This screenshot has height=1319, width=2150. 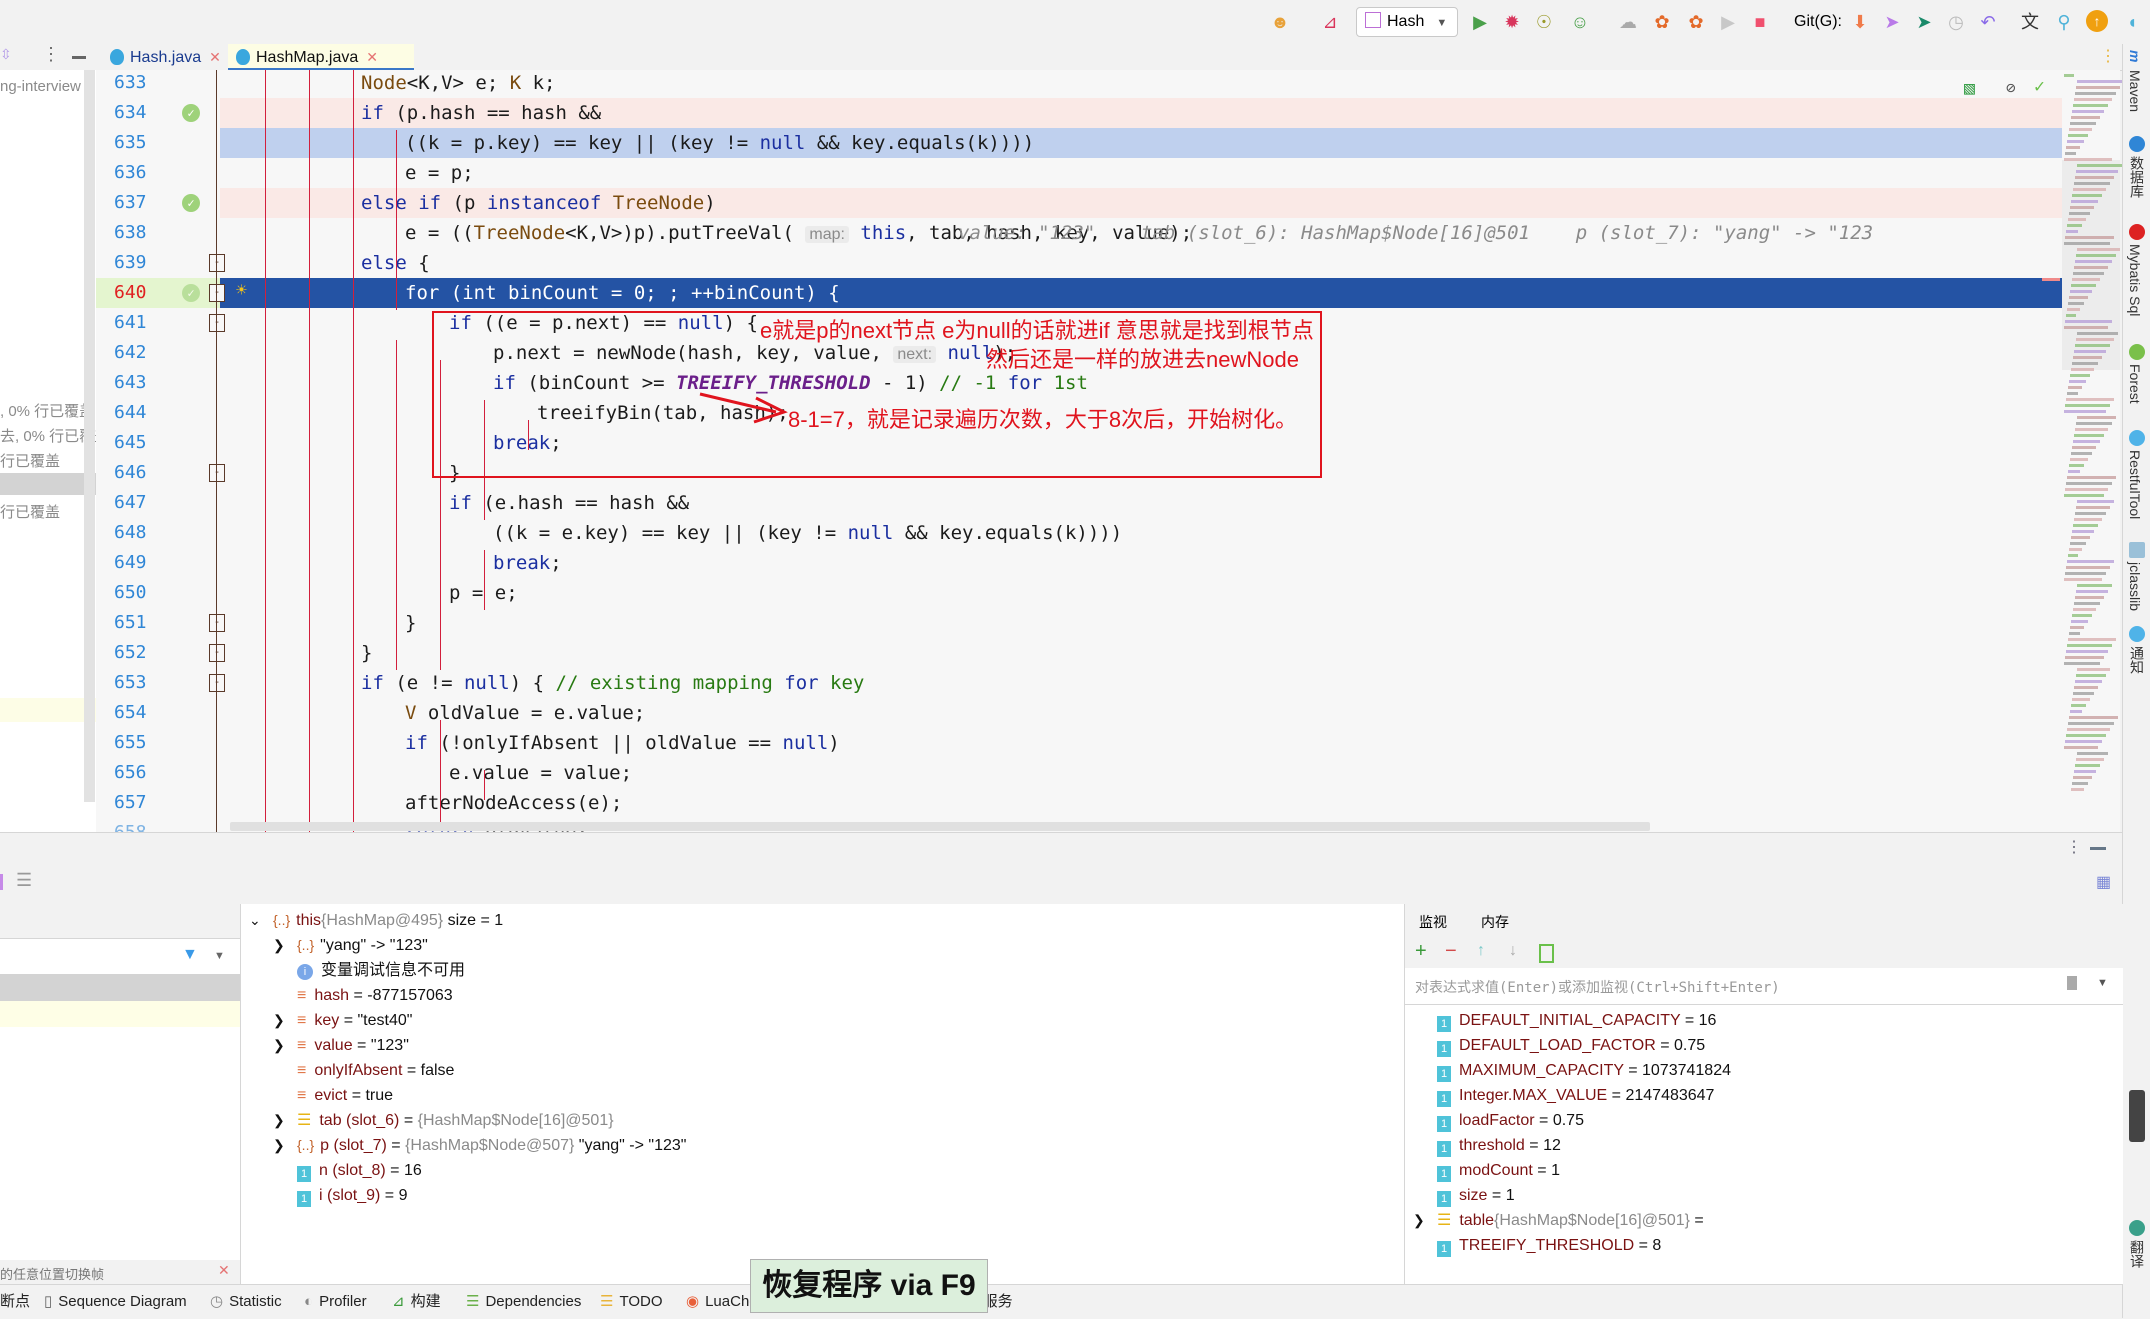 I want to click on line-number: 642, so click(x=139, y=352).